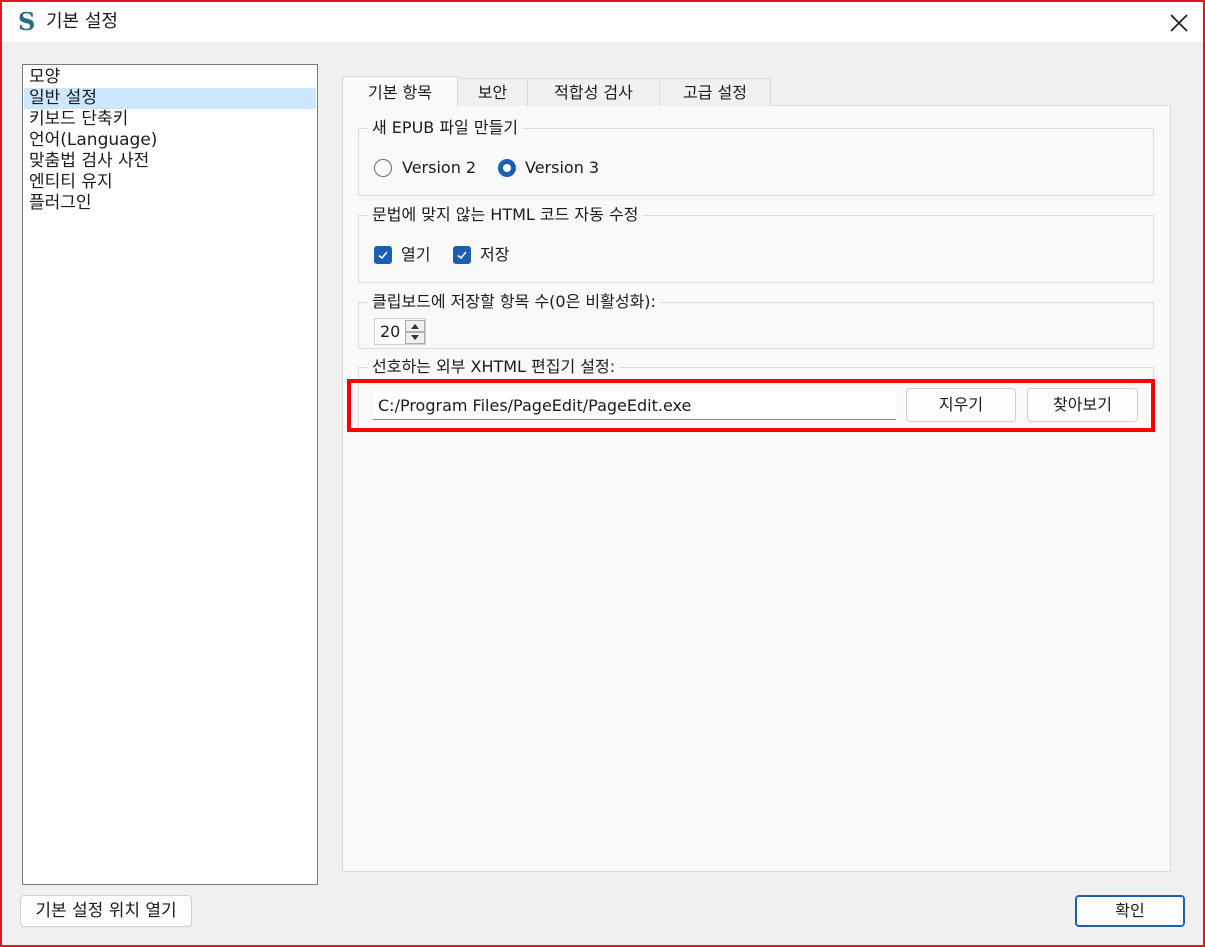  What do you see at coordinates (170, 140) in the screenshot?
I see `sidebar-item-language: 언어(Language)` at bounding box center [170, 140].